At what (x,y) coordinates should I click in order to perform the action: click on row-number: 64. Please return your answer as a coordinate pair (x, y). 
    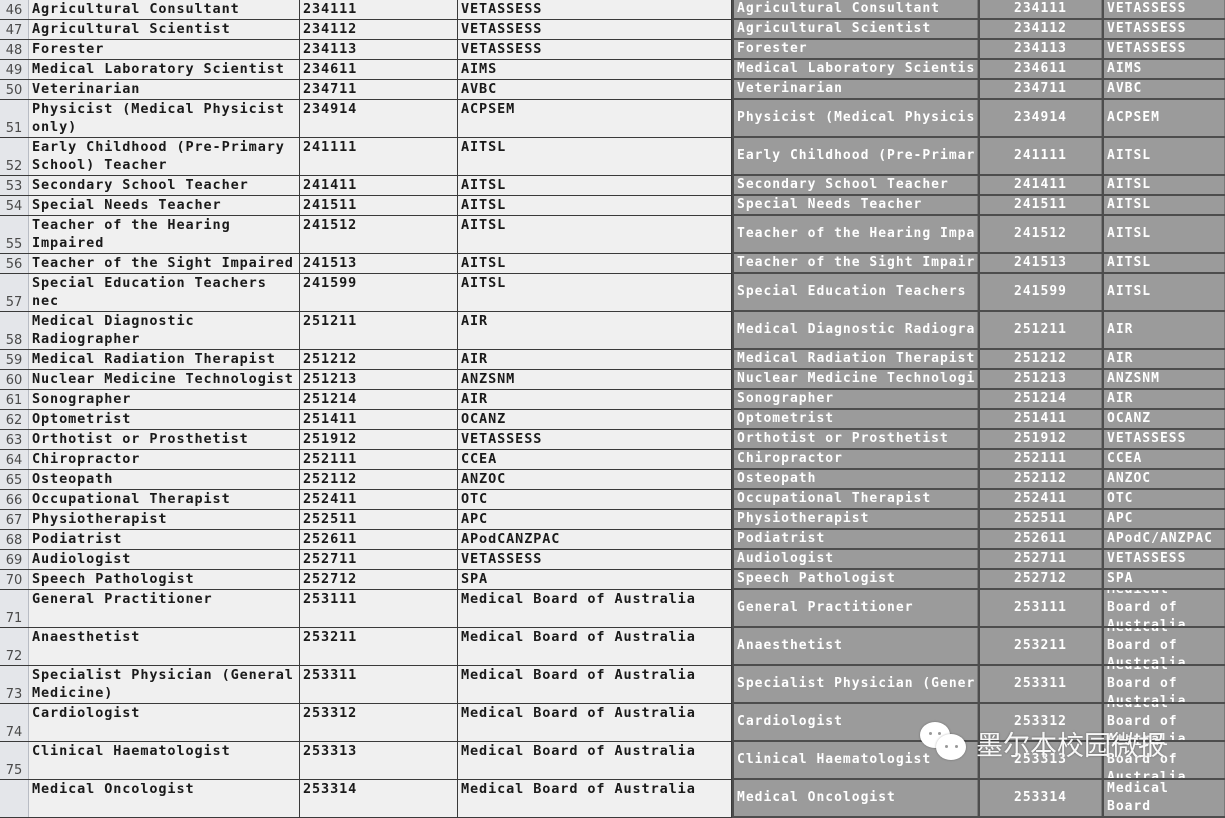
    Looking at the image, I should click on (14, 459).